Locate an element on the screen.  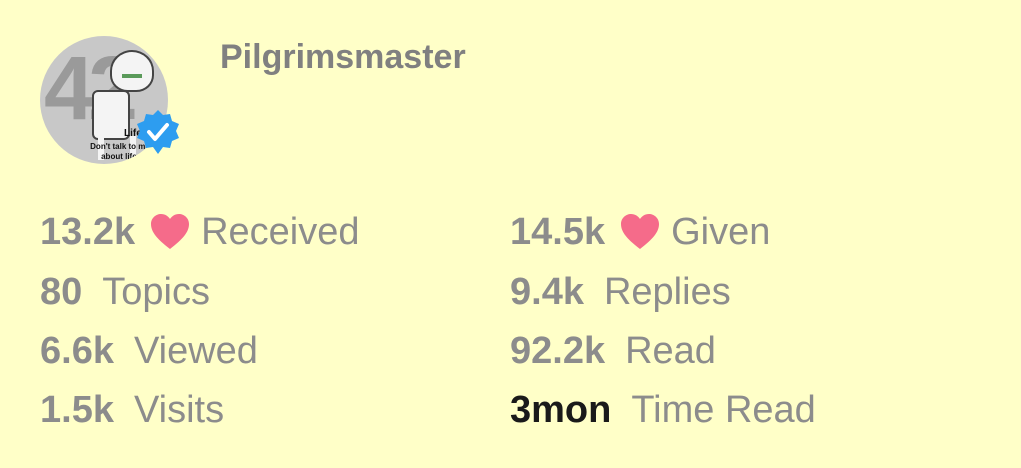
stat-topics-label: Topics is located at coordinates (156, 292).